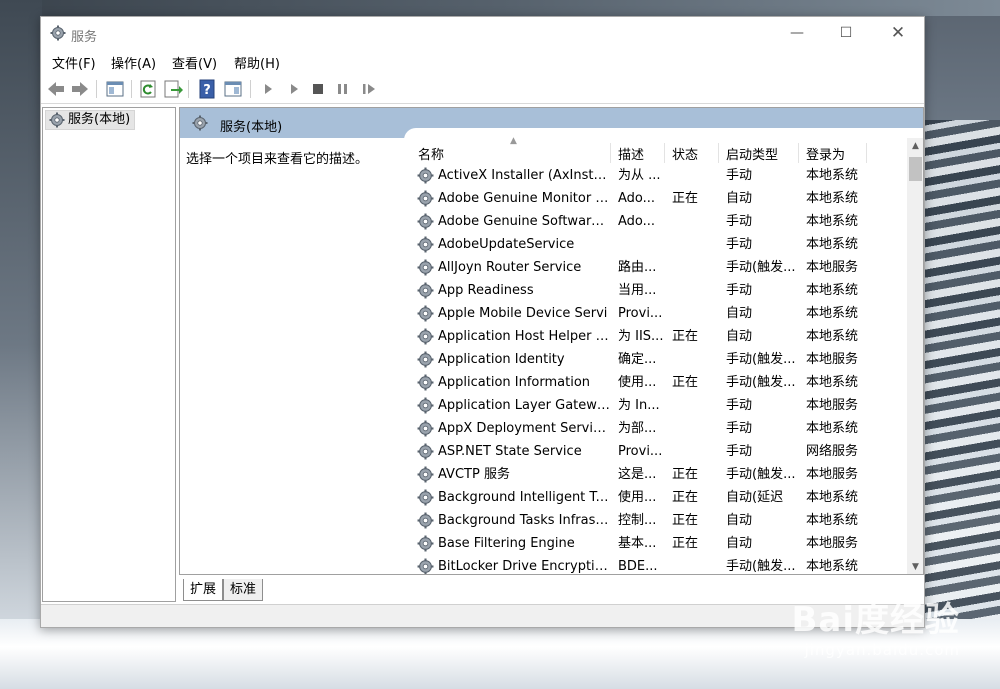 The height and width of the screenshot is (689, 1000). Describe the element at coordinates (662, 543) in the screenshot. I see `service-row: Base Filtering Engine 基本... 正在 自动 本地服务` at that location.